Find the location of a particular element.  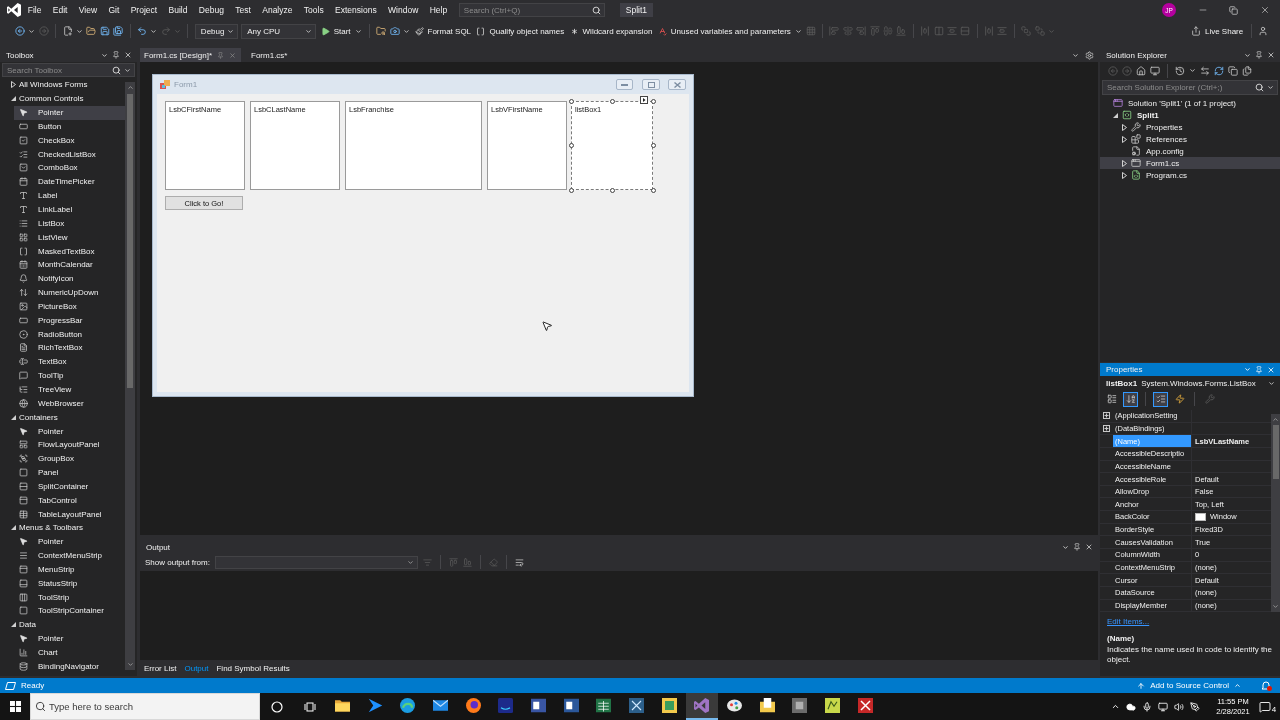

folder-icon is located at coordinates (91, 31).